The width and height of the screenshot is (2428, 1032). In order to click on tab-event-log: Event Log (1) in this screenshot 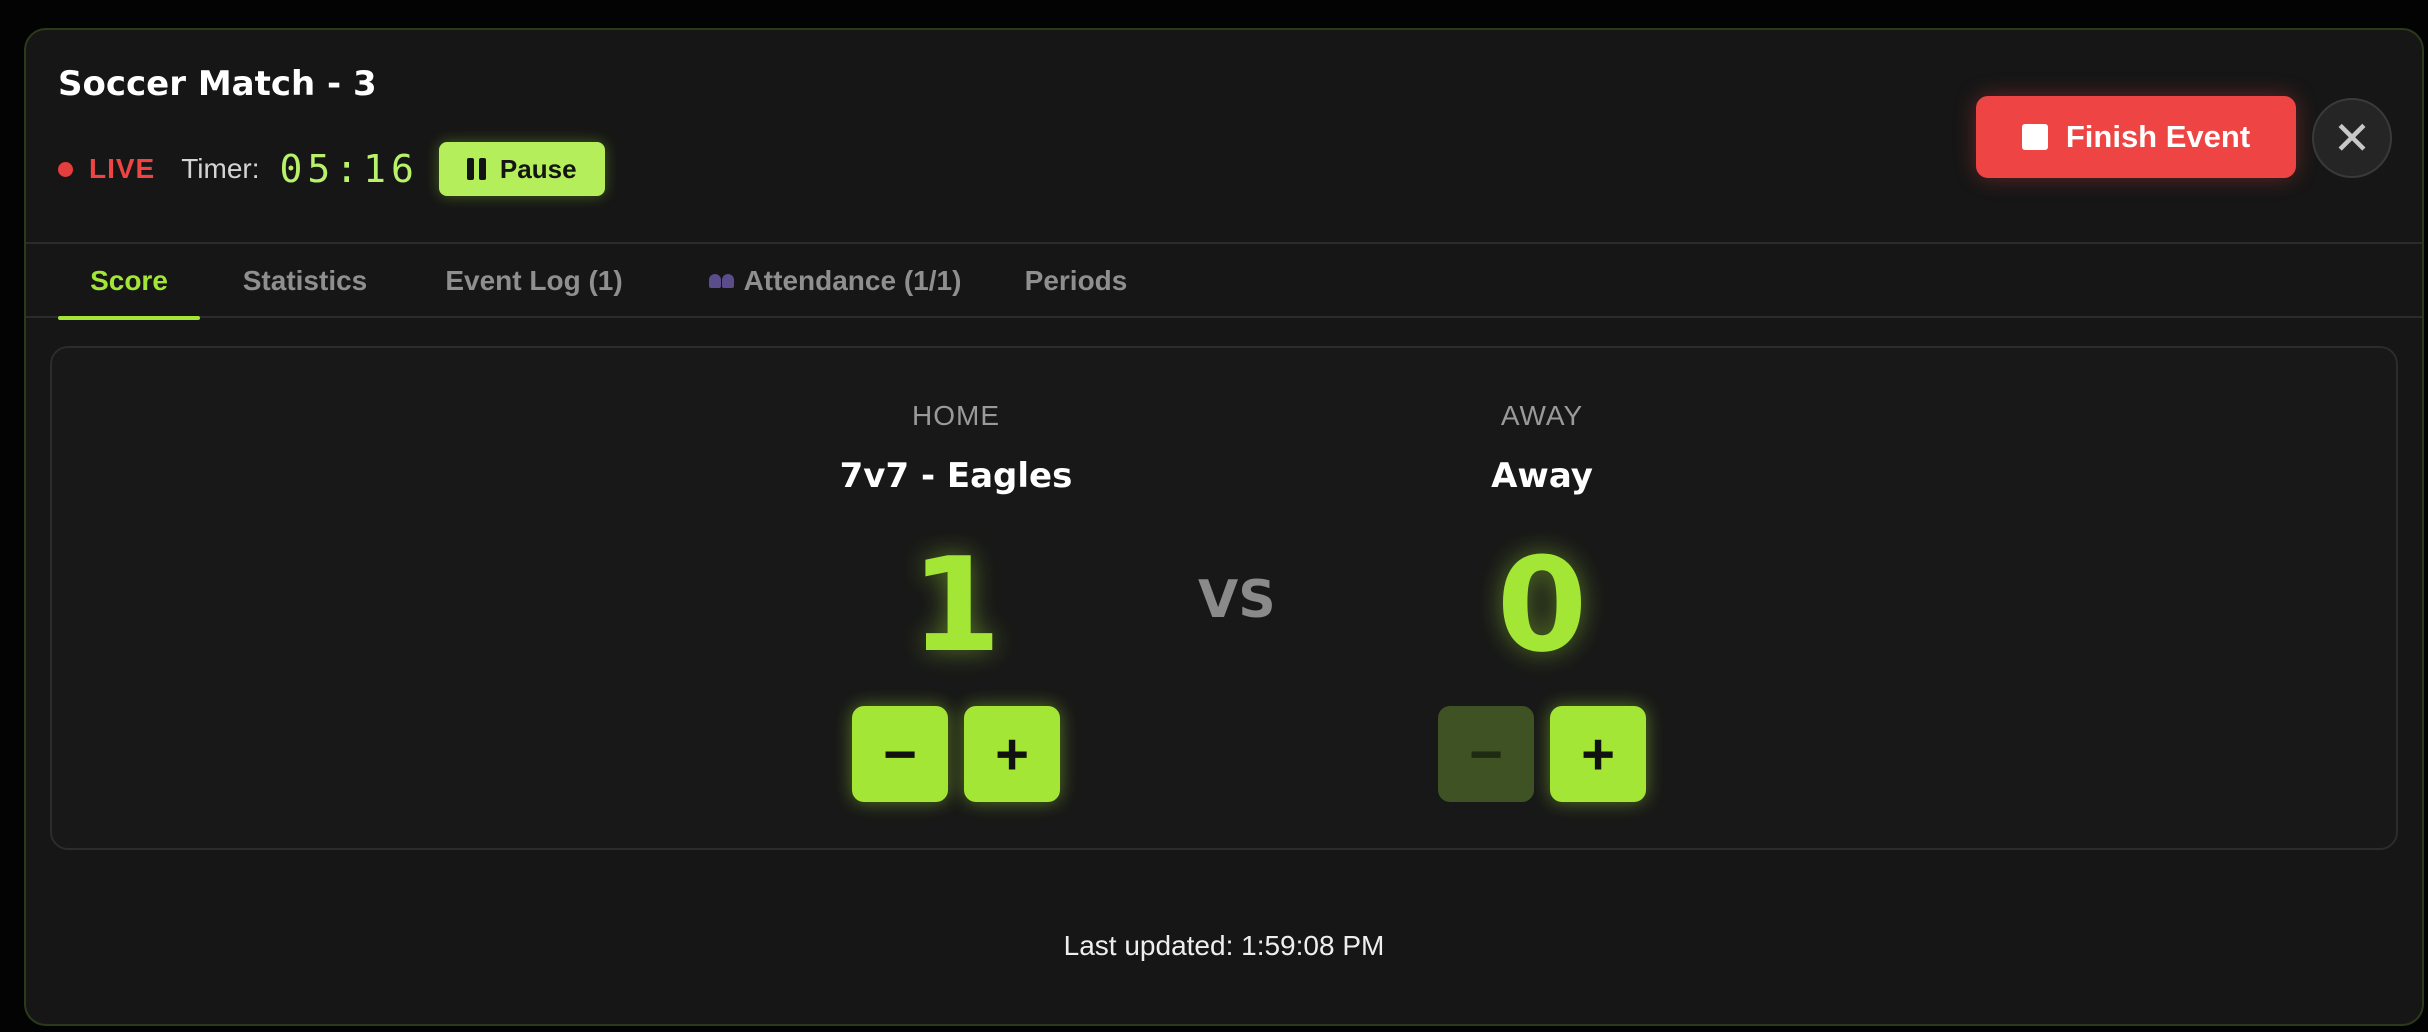, I will do `click(534, 281)`.